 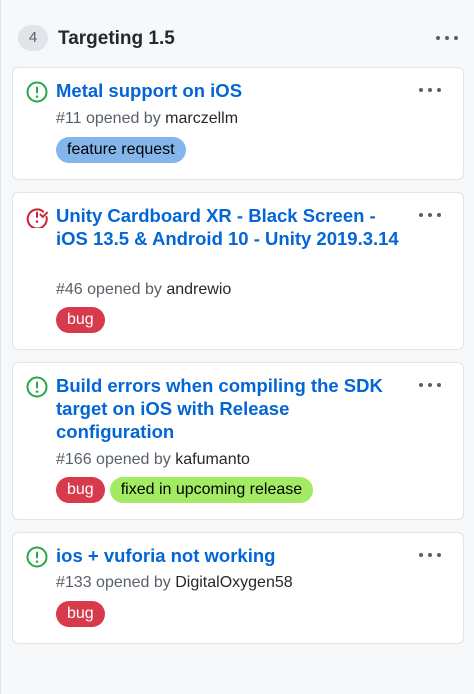 I want to click on label-feature-request: feature request, so click(x=121, y=150).